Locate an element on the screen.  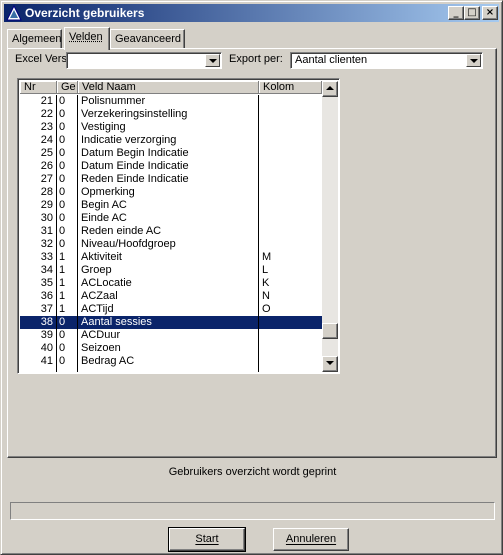
tab-label: Velden is located at coordinates (86, 37).